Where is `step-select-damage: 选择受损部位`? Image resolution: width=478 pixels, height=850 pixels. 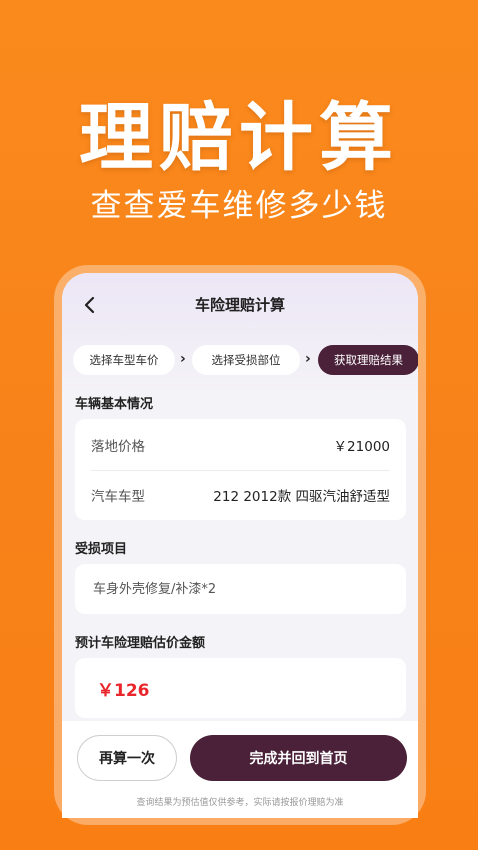
step-select-damage: 选择受损部位 is located at coordinates (246, 360).